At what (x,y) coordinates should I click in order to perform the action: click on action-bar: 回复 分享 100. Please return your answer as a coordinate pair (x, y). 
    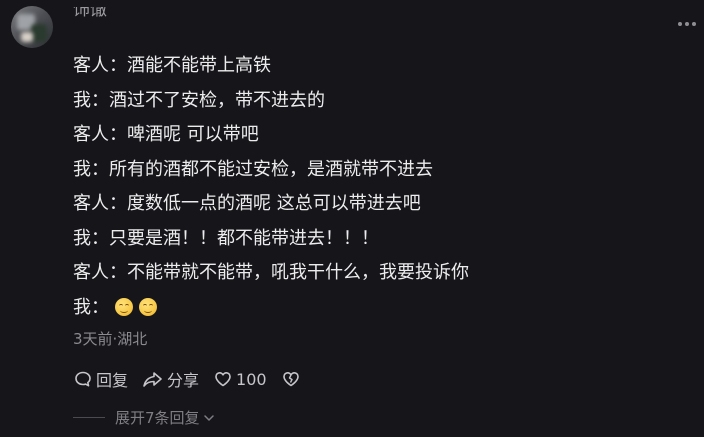
    Looking at the image, I should click on (195, 379).